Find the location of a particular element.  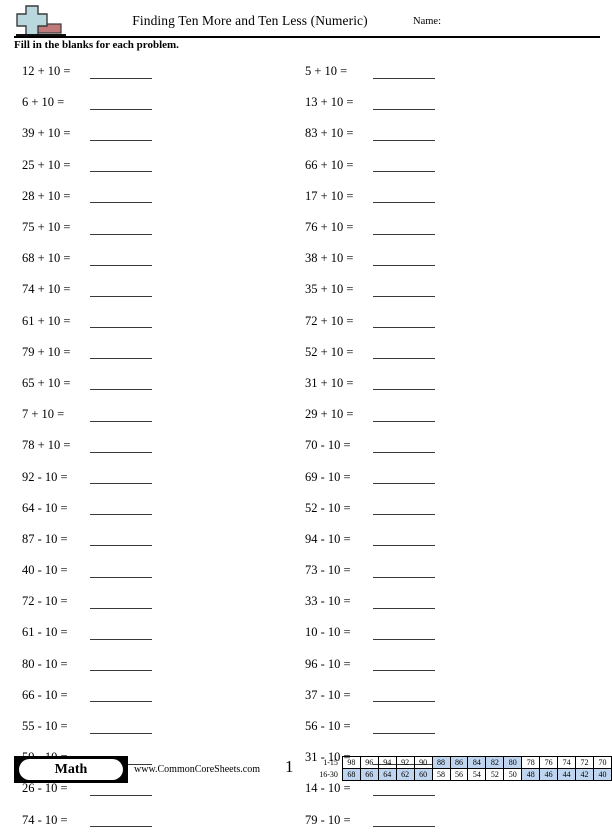

problem-expression: 31 + 10 = is located at coordinates (329, 382).